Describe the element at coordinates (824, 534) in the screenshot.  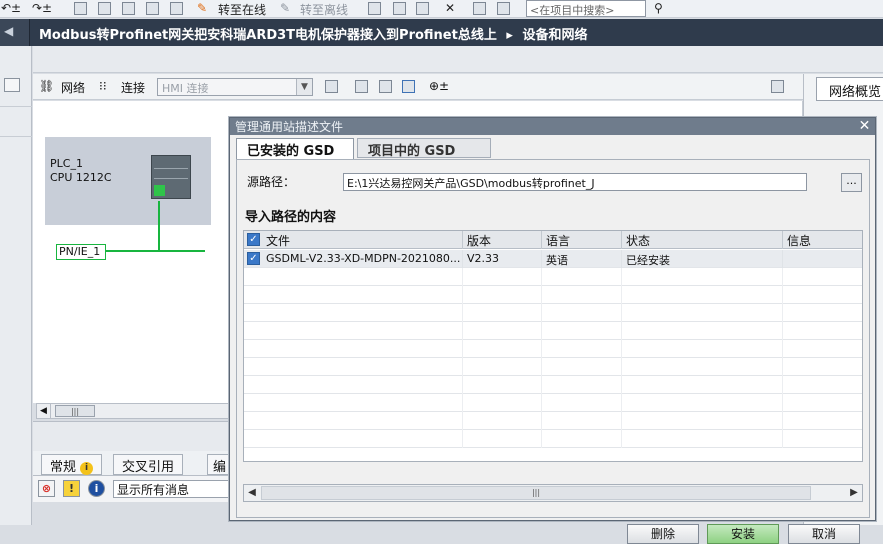
I see `cancel-button: 取消` at that location.